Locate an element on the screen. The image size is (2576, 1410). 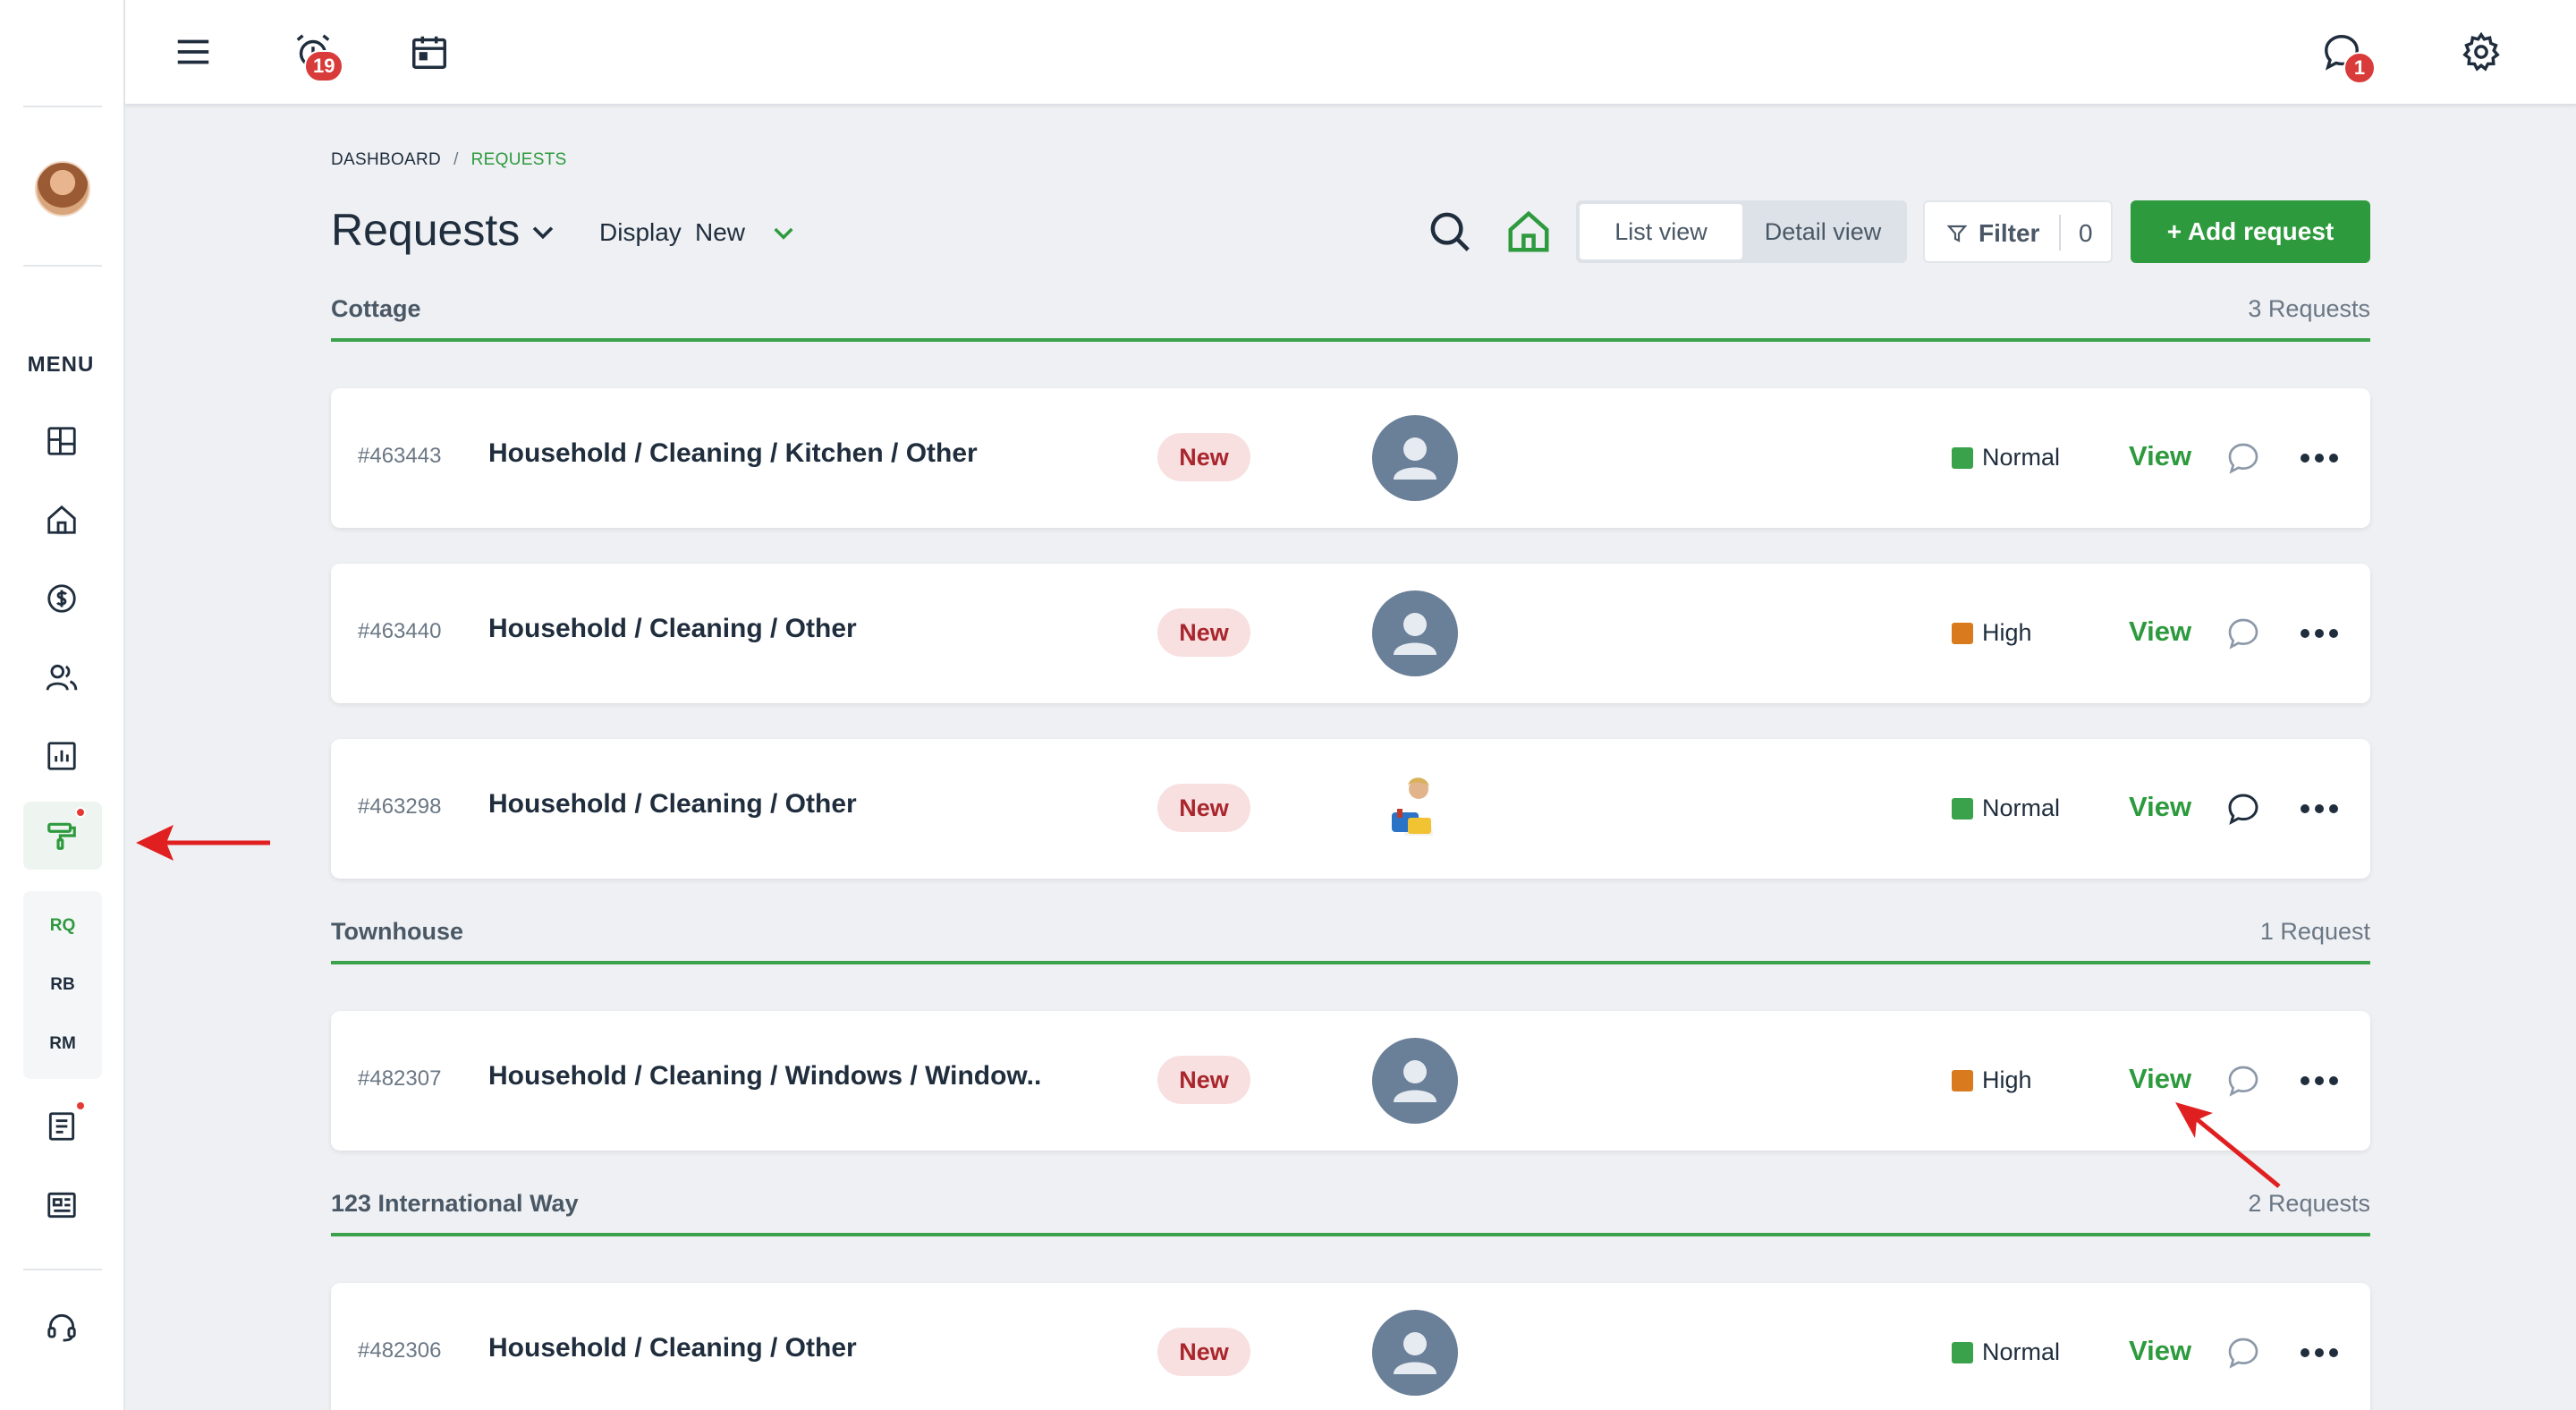
news-icon is located at coordinates (62, 1205).